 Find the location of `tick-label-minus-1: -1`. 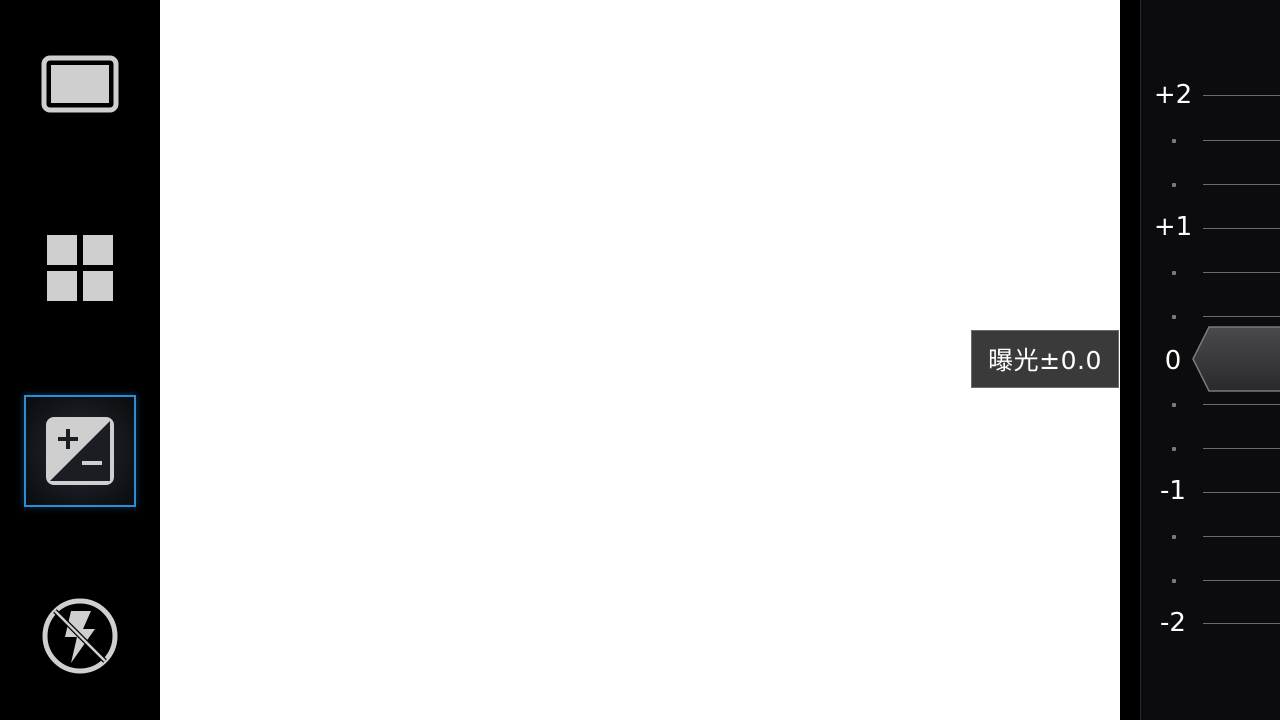

tick-label-minus-1: -1 is located at coordinates (1173, 491).